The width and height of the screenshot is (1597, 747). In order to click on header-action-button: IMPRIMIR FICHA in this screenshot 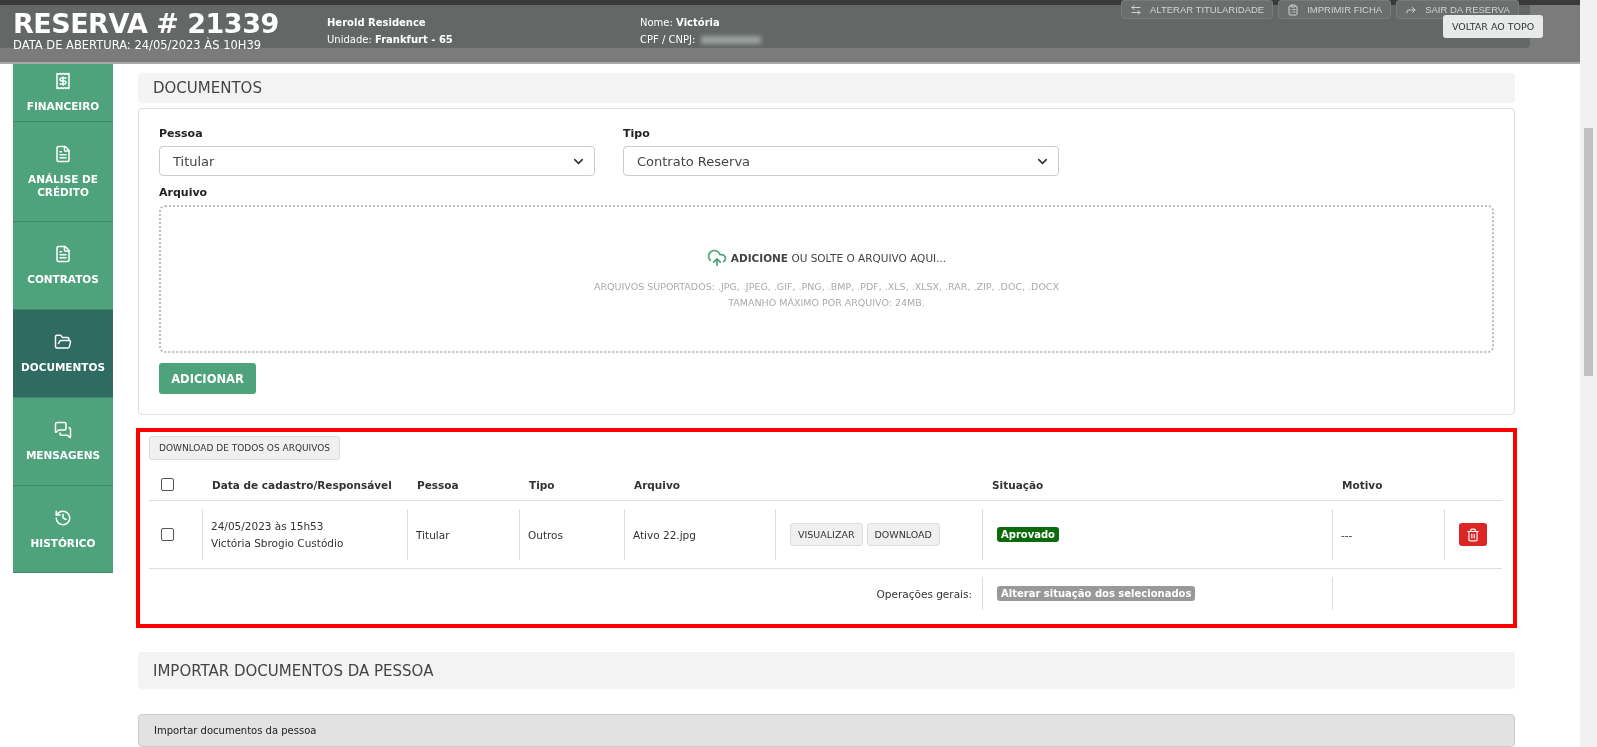, I will do `click(1335, 9)`.